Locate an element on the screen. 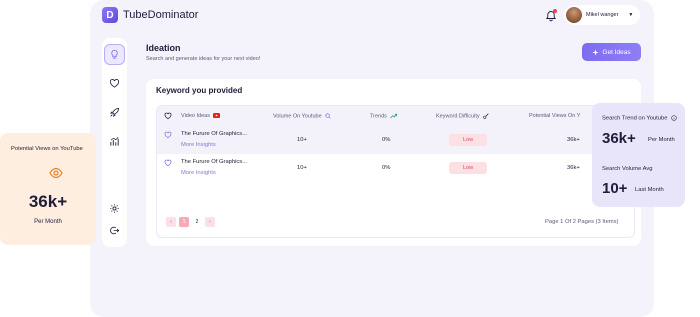 Image resolution: width=700 pixels, height=317 pixels. column-header-label: Volume On Youtube is located at coordinates (297, 116).